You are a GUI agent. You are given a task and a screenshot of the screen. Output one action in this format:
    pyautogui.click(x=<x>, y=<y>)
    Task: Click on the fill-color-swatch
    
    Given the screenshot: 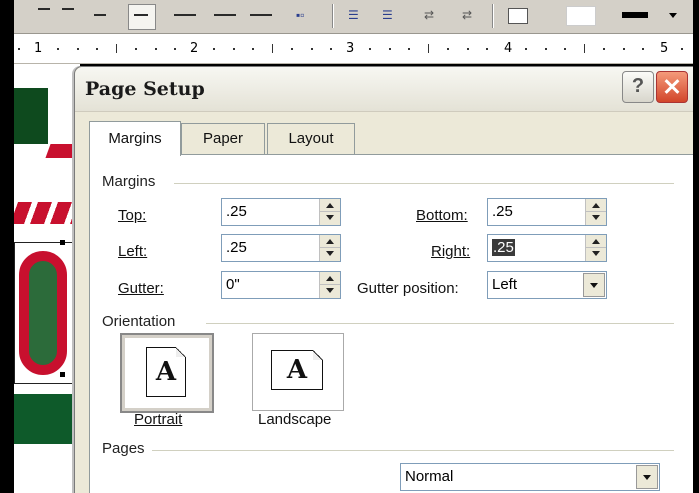 What is the action you would take?
    pyautogui.click(x=581, y=16)
    